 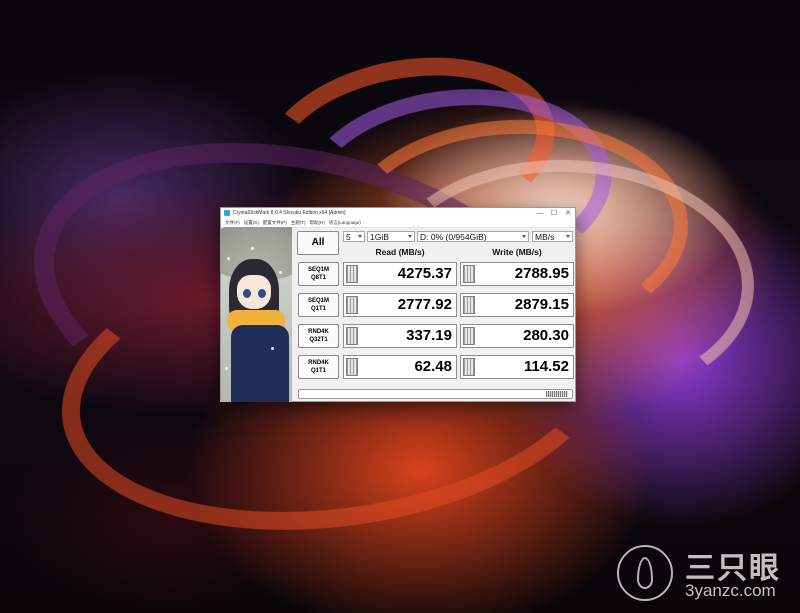 What do you see at coordinates (517, 252) in the screenshot?
I see `write-column-header: Write (MB/s)` at bounding box center [517, 252].